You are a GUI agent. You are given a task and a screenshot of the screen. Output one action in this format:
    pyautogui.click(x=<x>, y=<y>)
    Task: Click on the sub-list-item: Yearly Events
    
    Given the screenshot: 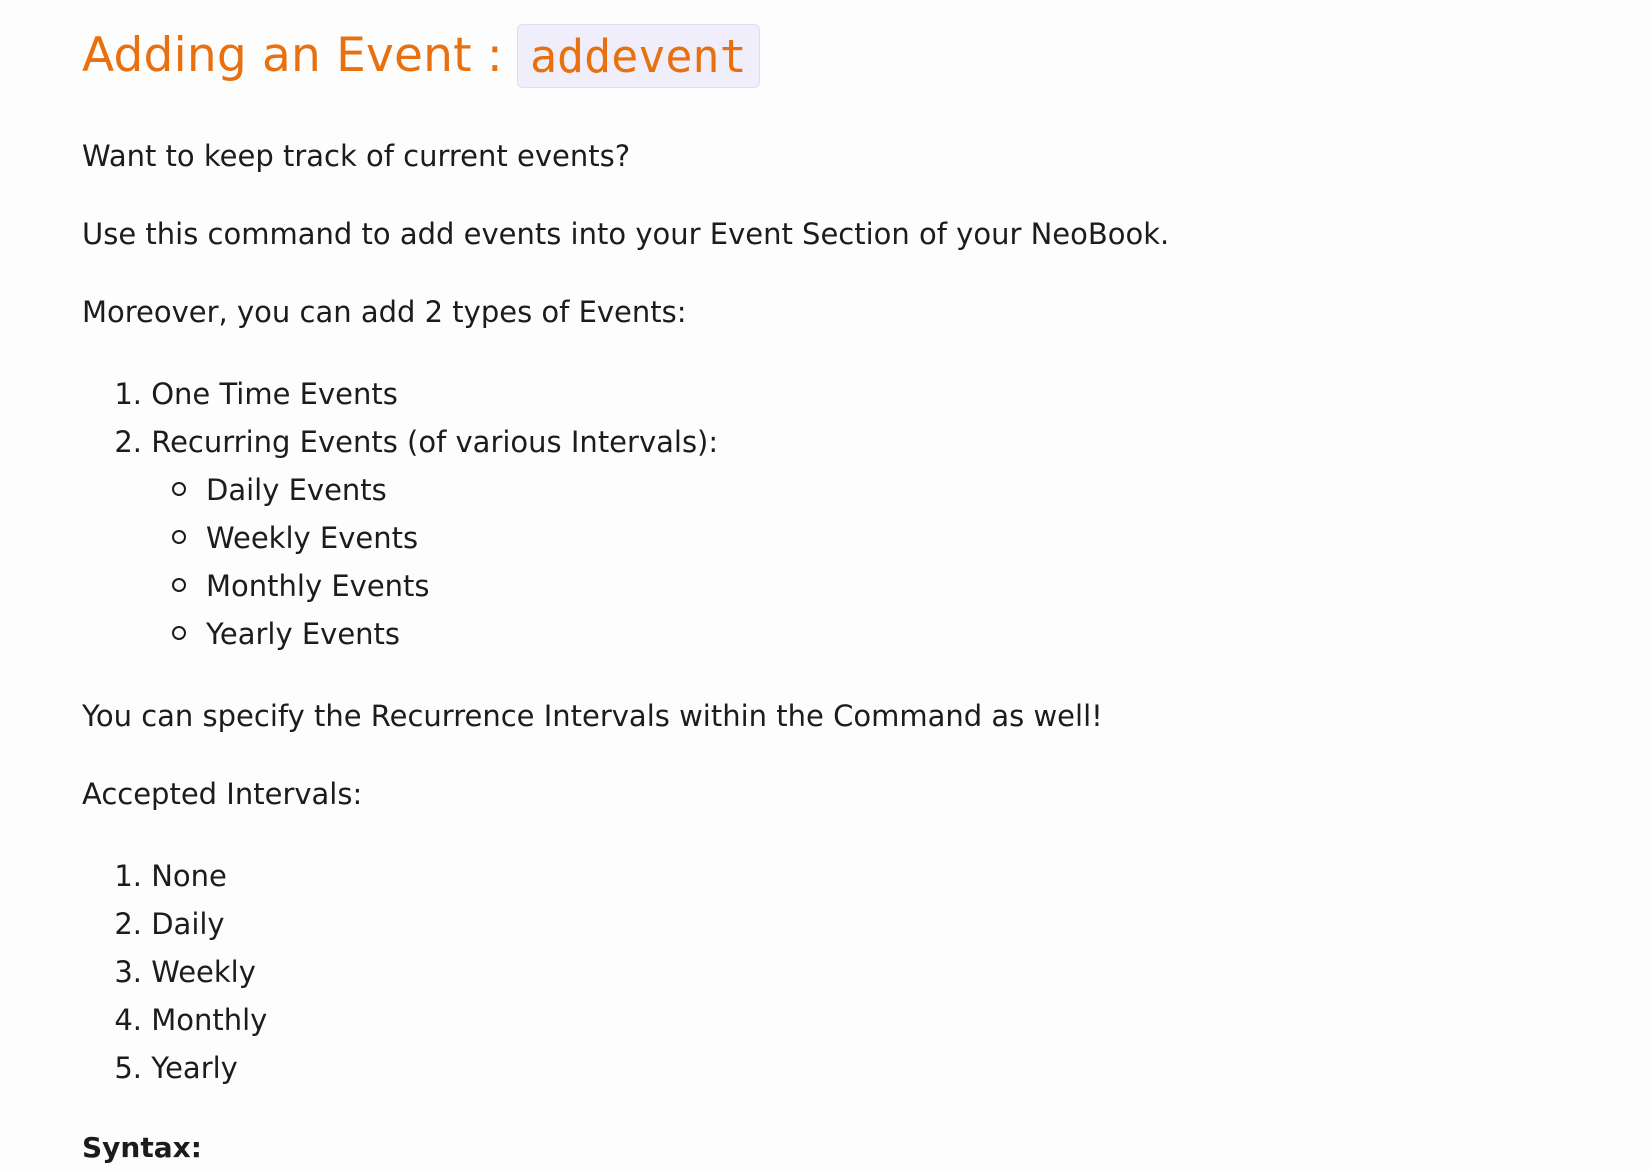 What is the action you would take?
    pyautogui.click(x=866, y=634)
    